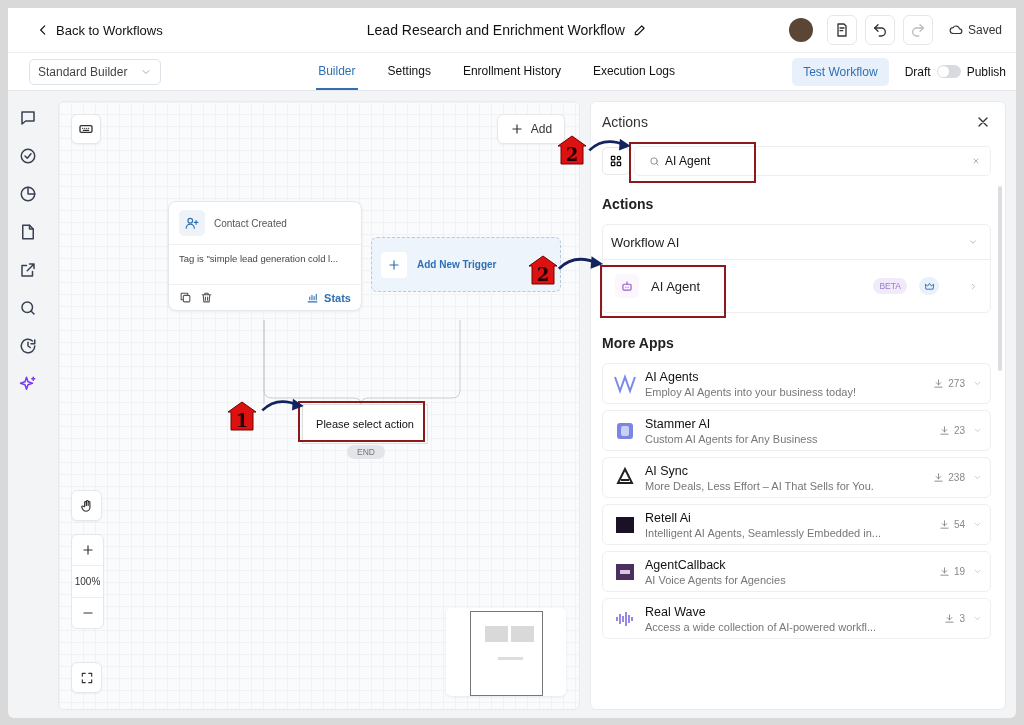 Image resolution: width=1024 pixels, height=725 pixels. What do you see at coordinates (796, 524) in the screenshot?
I see `app-item: Retell Ai Intelligent AI Agents, Seamlessly Embedded in... 54` at bounding box center [796, 524].